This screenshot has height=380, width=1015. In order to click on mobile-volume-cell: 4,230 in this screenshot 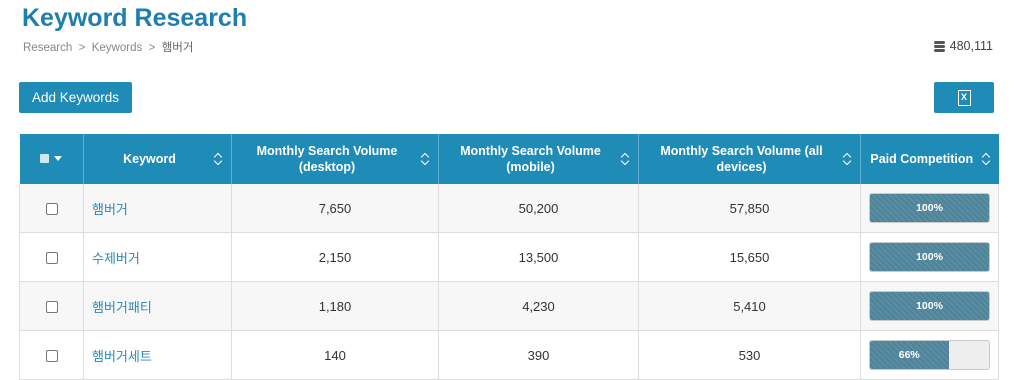, I will do `click(538, 306)`.